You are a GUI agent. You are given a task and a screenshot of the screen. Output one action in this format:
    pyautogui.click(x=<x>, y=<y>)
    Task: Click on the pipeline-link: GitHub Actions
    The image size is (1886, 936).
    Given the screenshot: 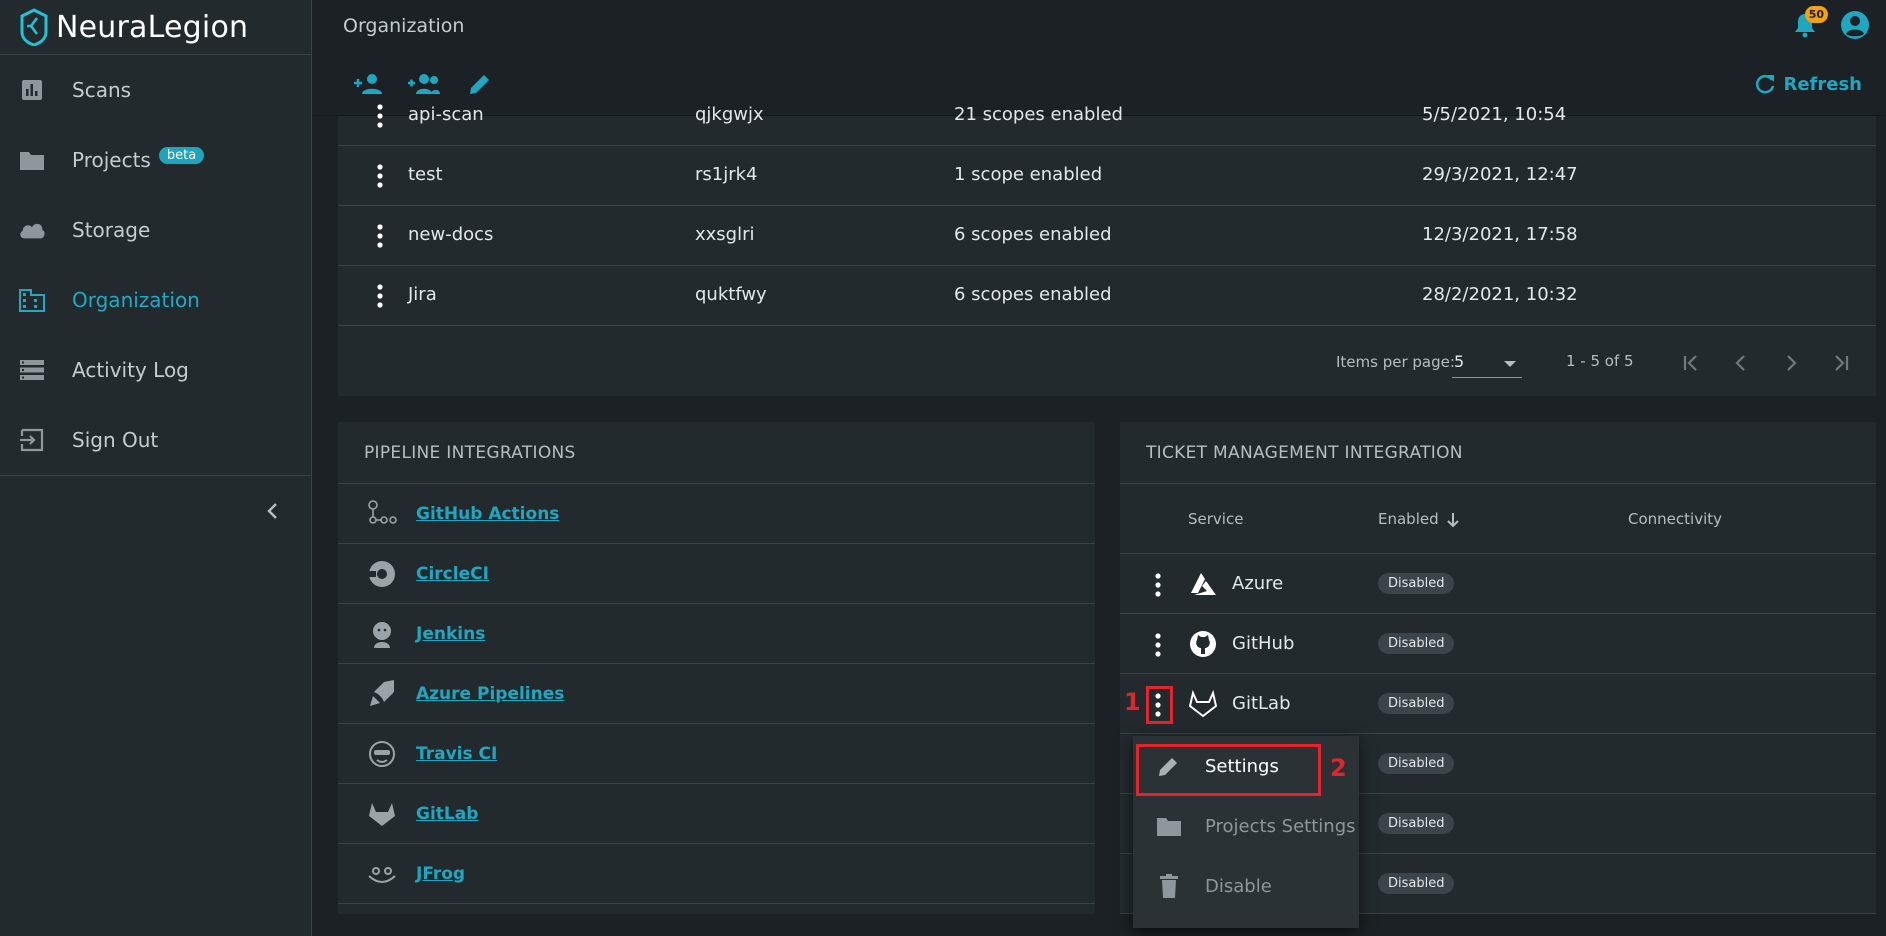 What is the action you would take?
    pyautogui.click(x=487, y=514)
    